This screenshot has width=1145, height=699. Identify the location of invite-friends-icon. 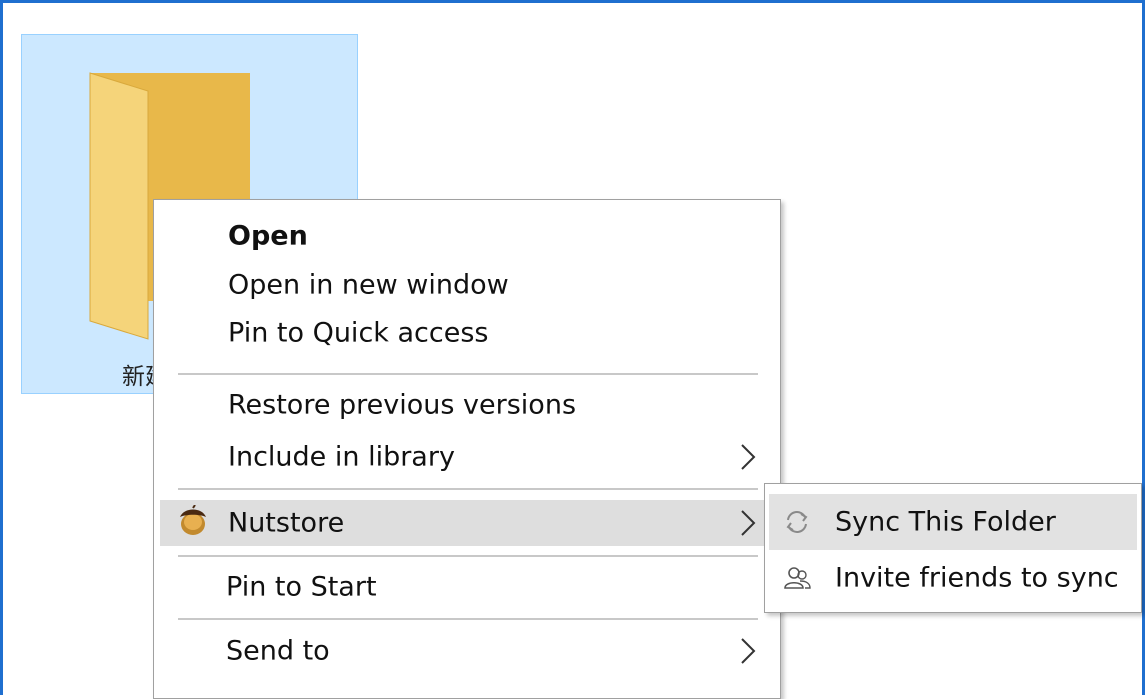
(797, 578).